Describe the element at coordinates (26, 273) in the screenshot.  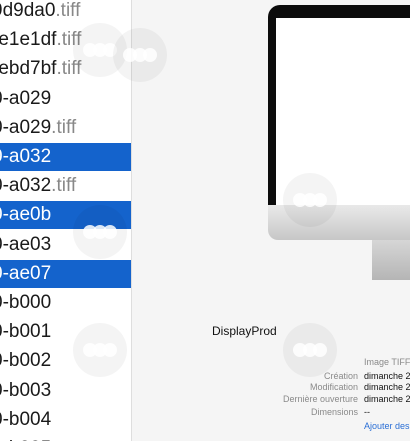
I see `file-name: 0-ae07` at that location.